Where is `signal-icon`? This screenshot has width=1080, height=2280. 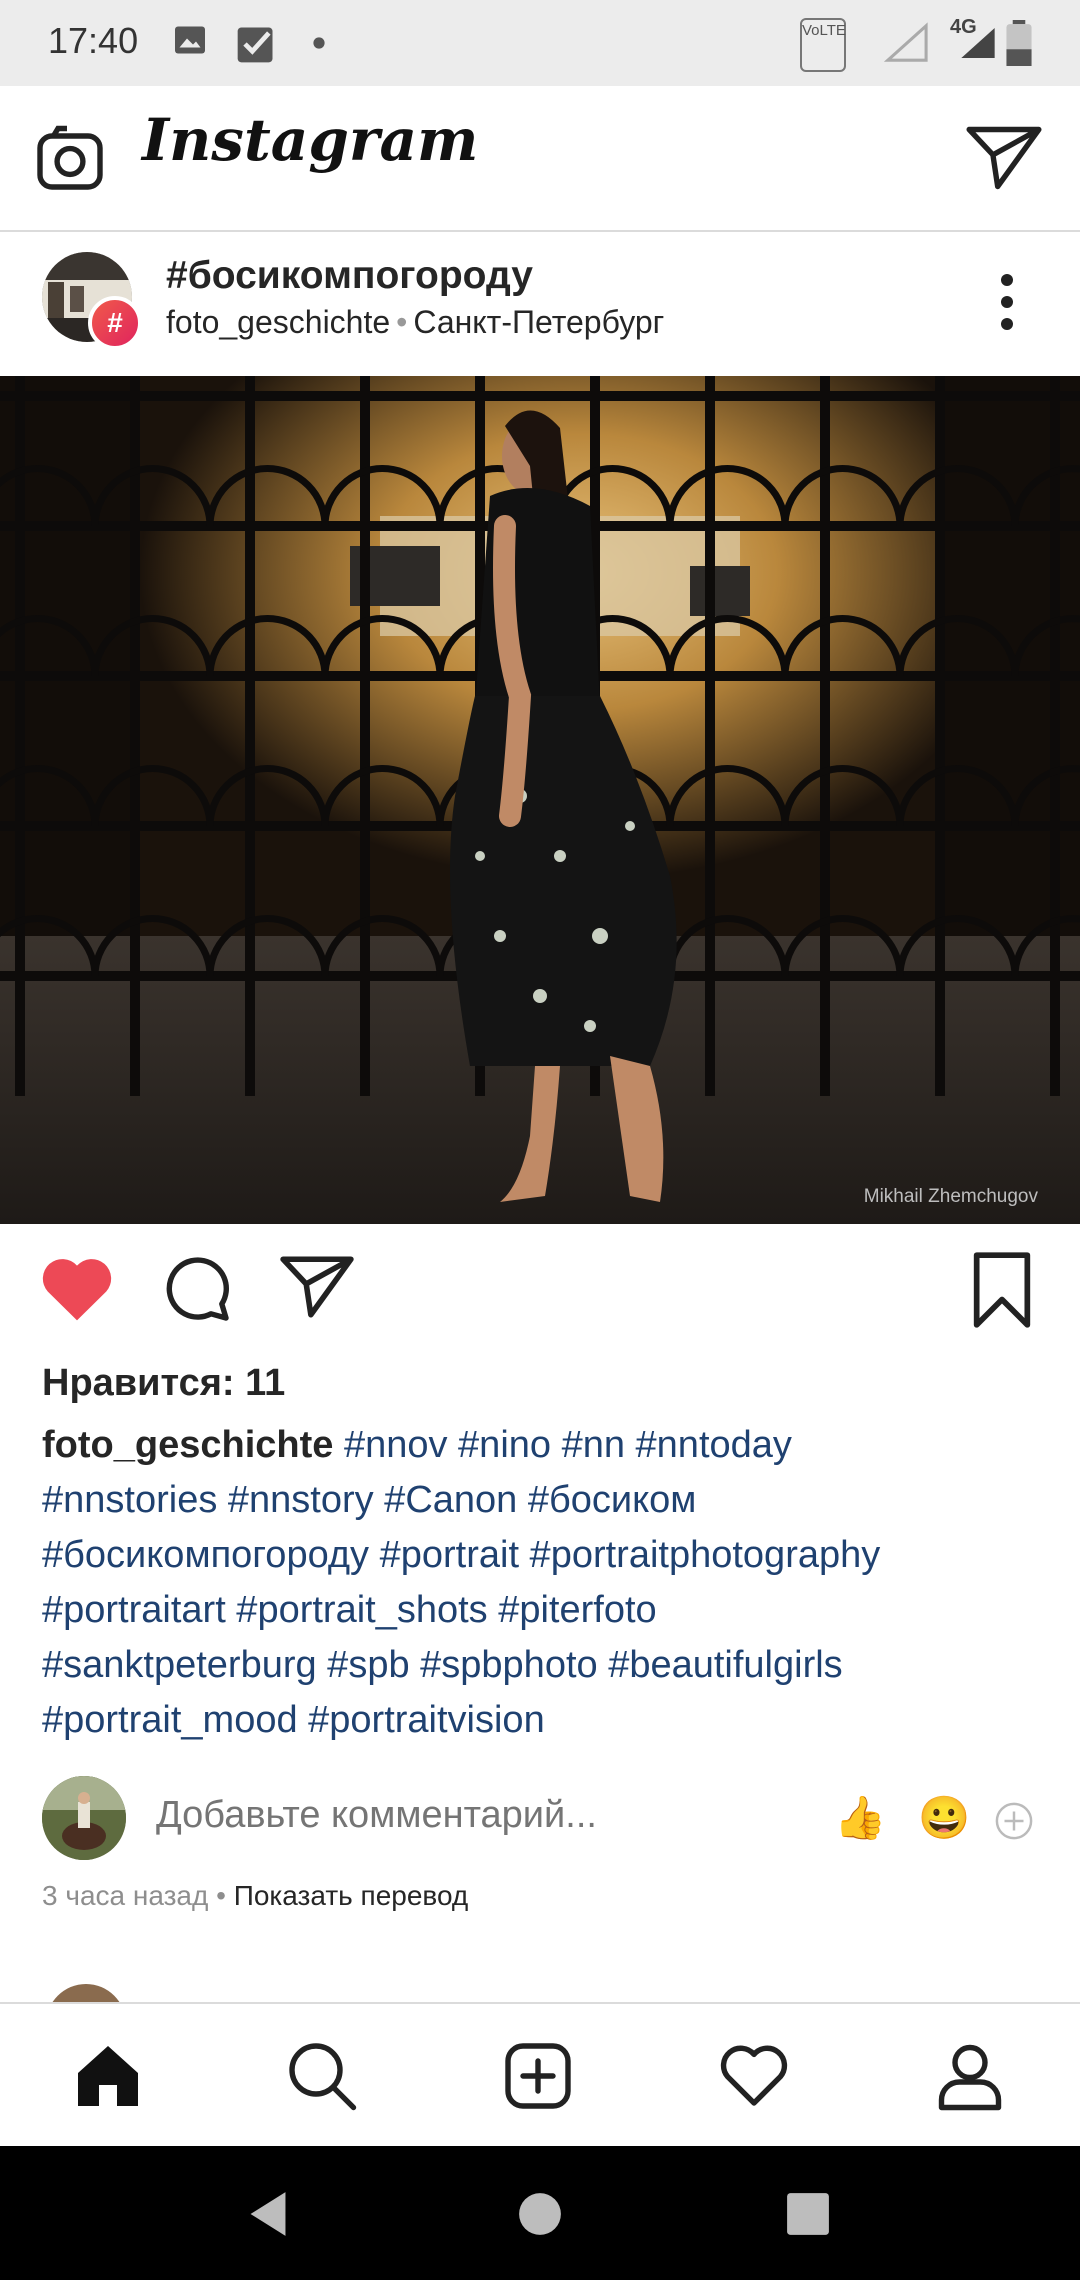 signal-icon is located at coordinates (906, 42).